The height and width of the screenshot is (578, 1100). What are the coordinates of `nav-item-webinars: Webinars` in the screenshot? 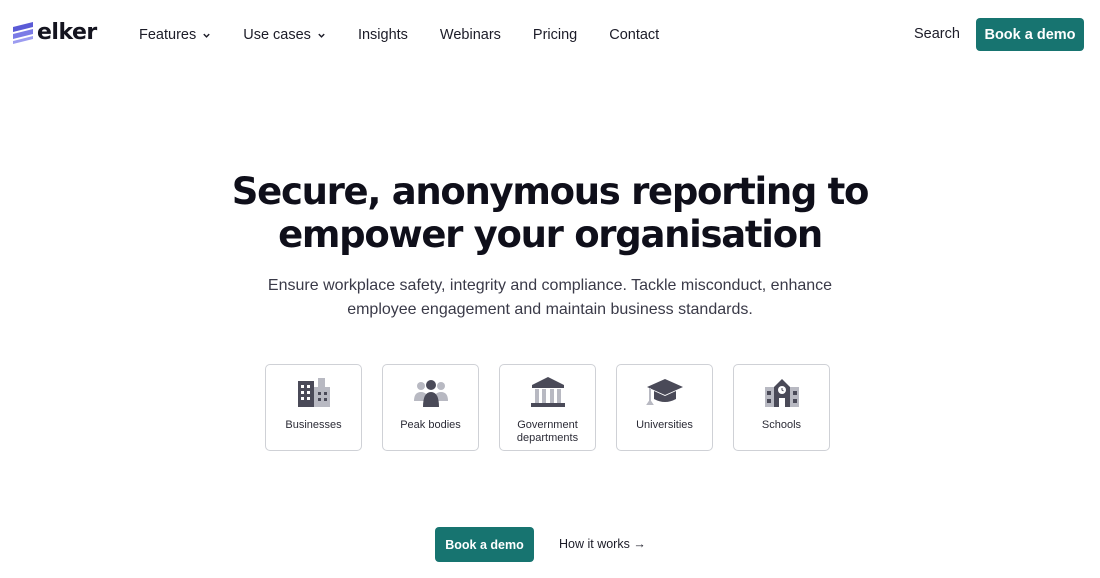 It's located at (470, 35).